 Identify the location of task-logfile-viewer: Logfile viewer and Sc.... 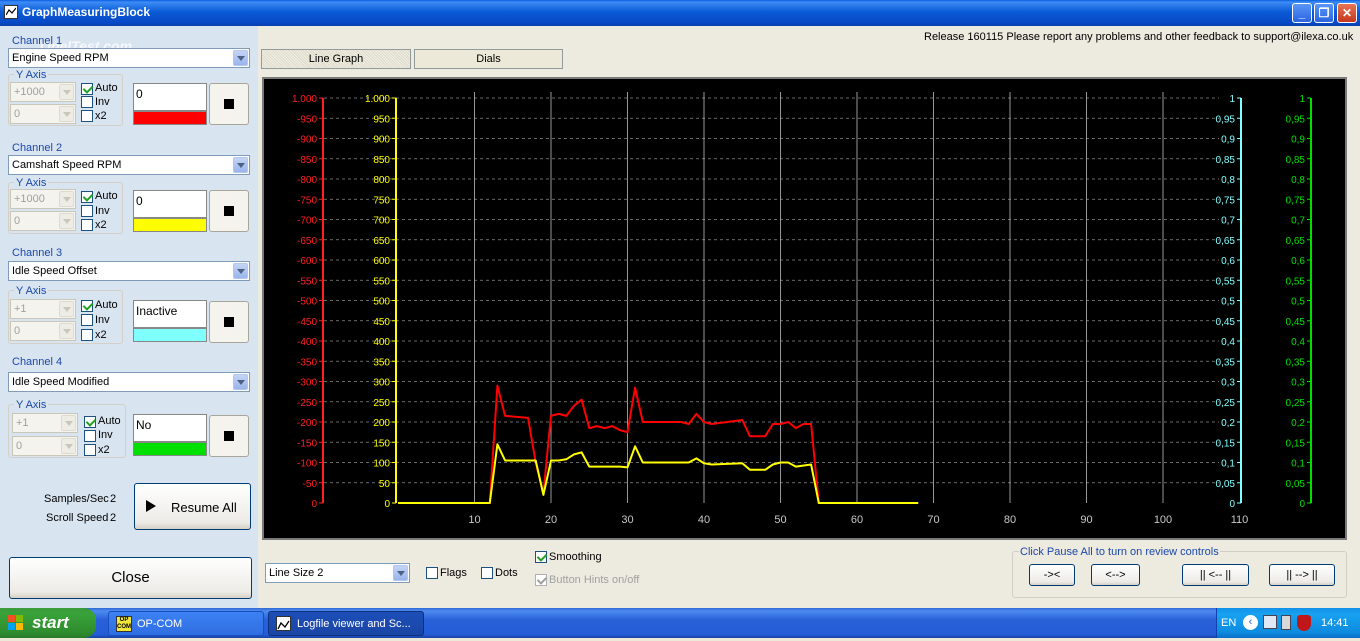
(346, 623).